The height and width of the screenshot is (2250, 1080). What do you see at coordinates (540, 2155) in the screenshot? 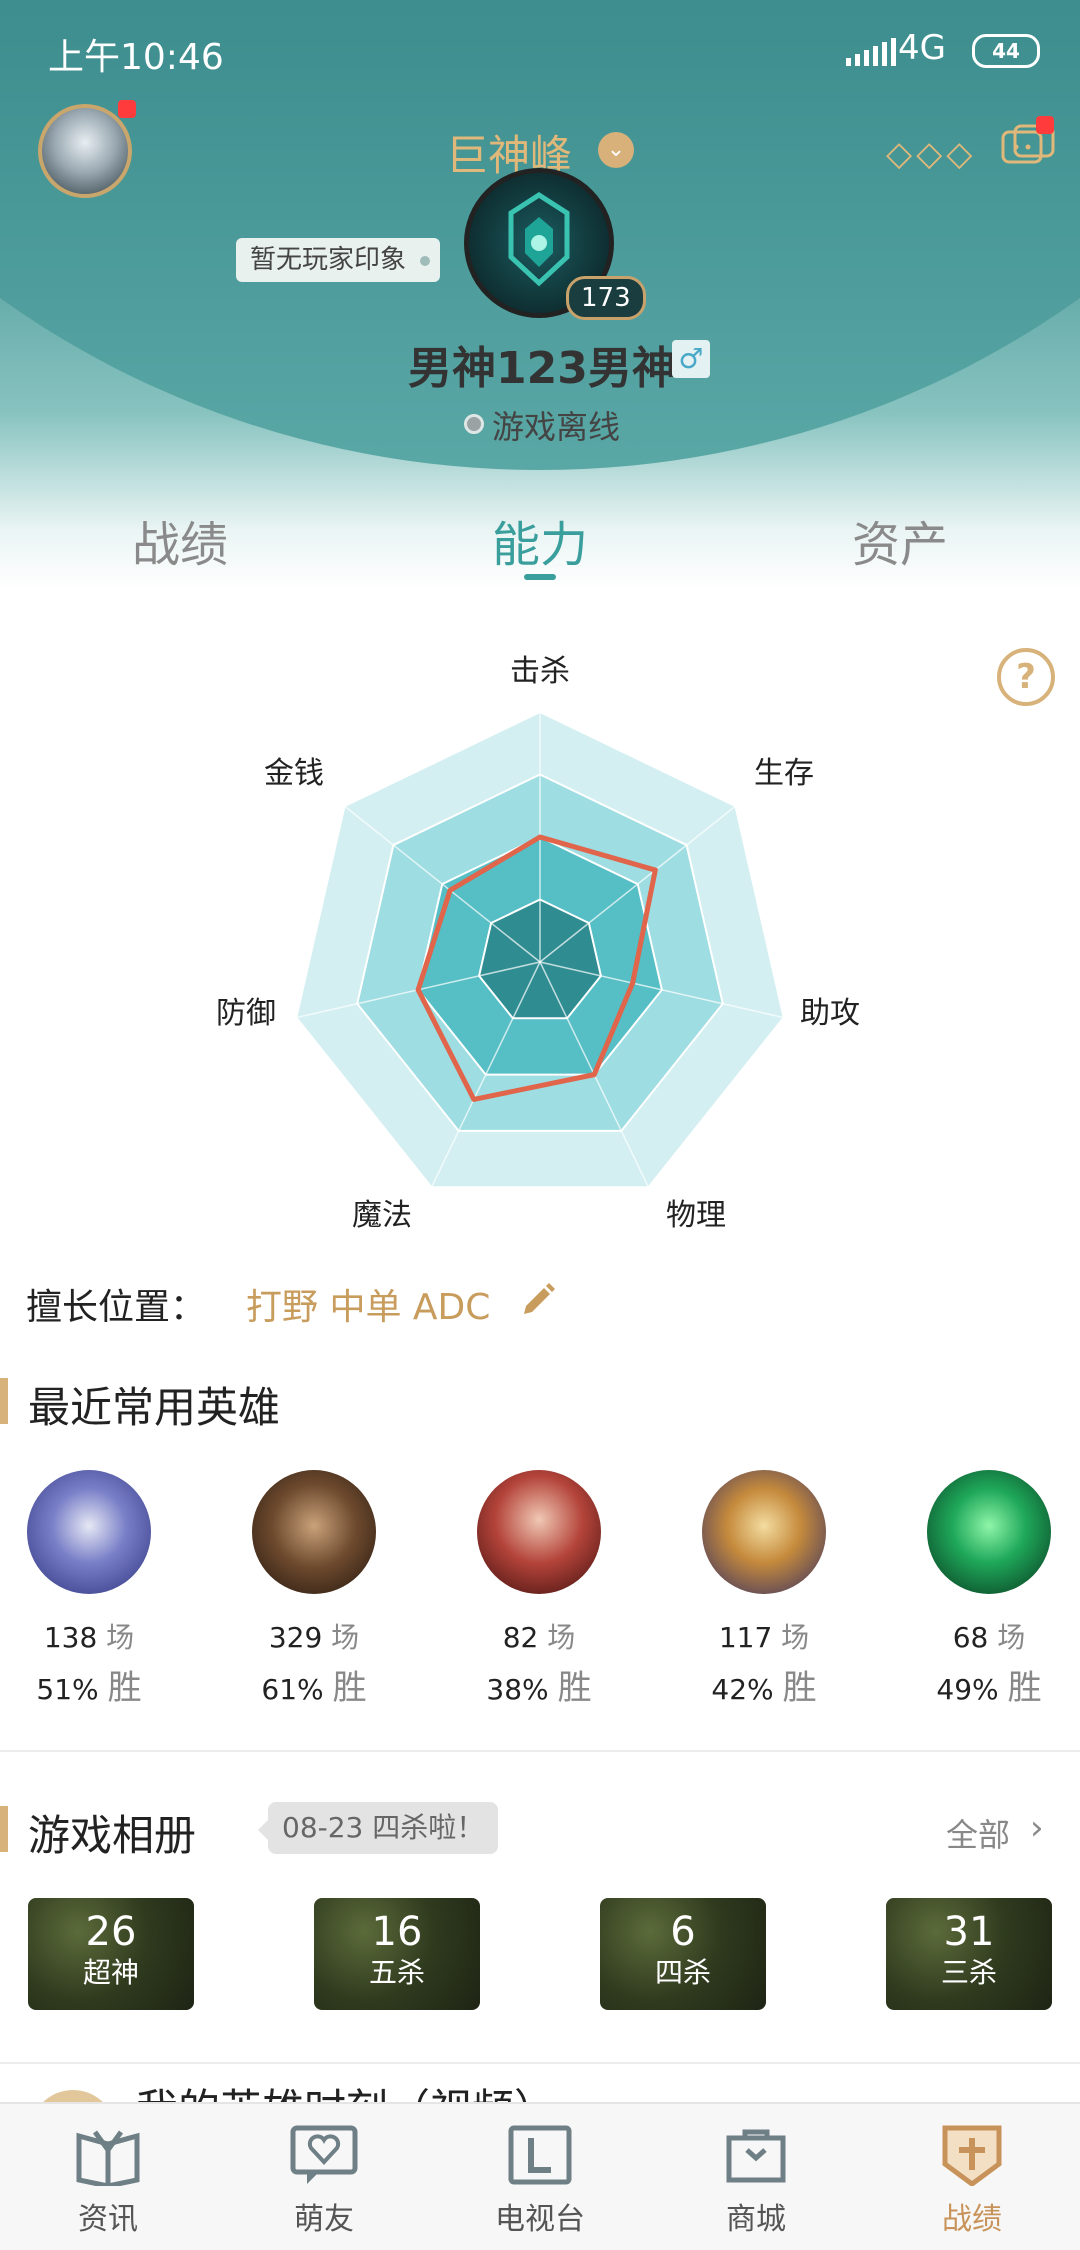
I see `tv-channel-icon` at bounding box center [540, 2155].